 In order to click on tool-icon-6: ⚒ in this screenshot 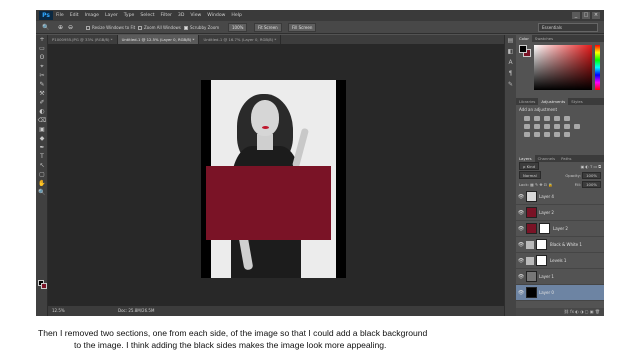, I will do `click(42, 93)`.